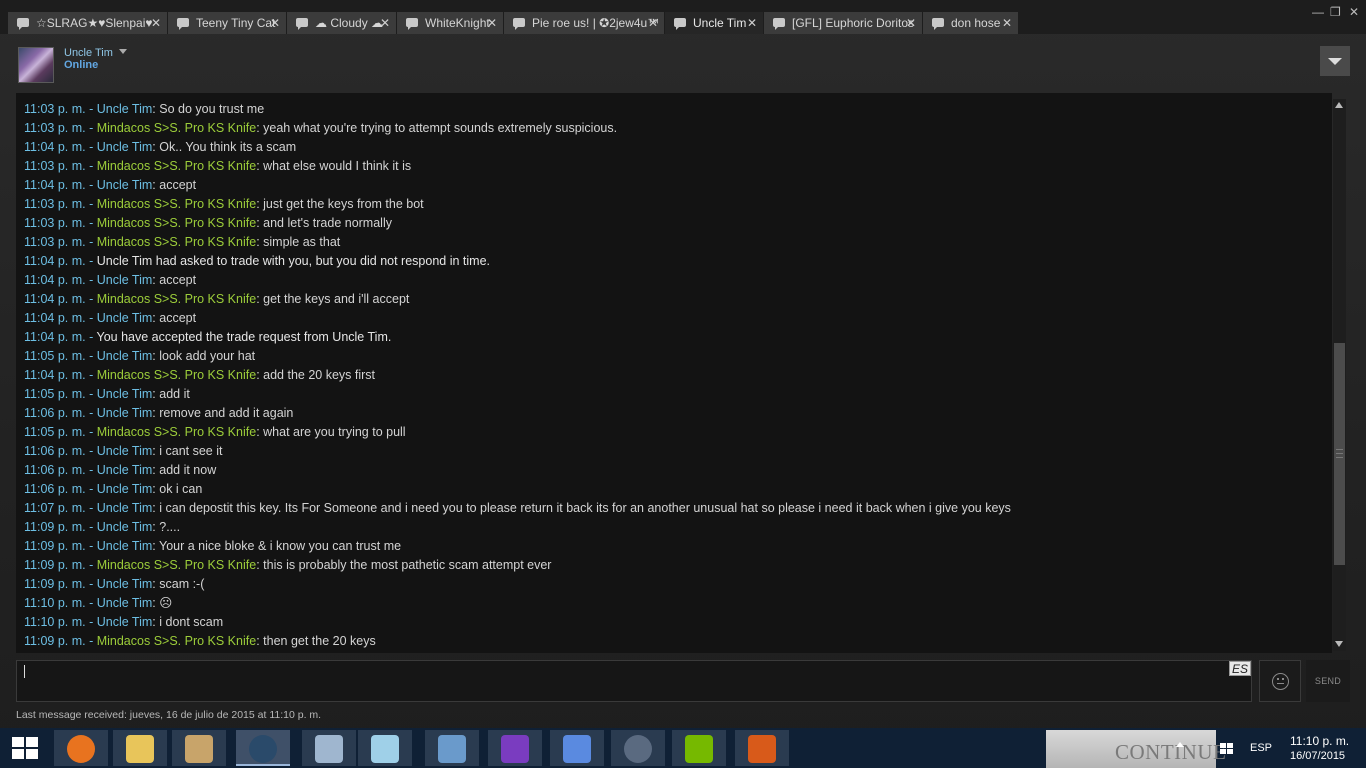  What do you see at coordinates (843, 23) in the screenshot?
I see `chat-tab: [GFL] Euphoric Doritos ✕` at bounding box center [843, 23].